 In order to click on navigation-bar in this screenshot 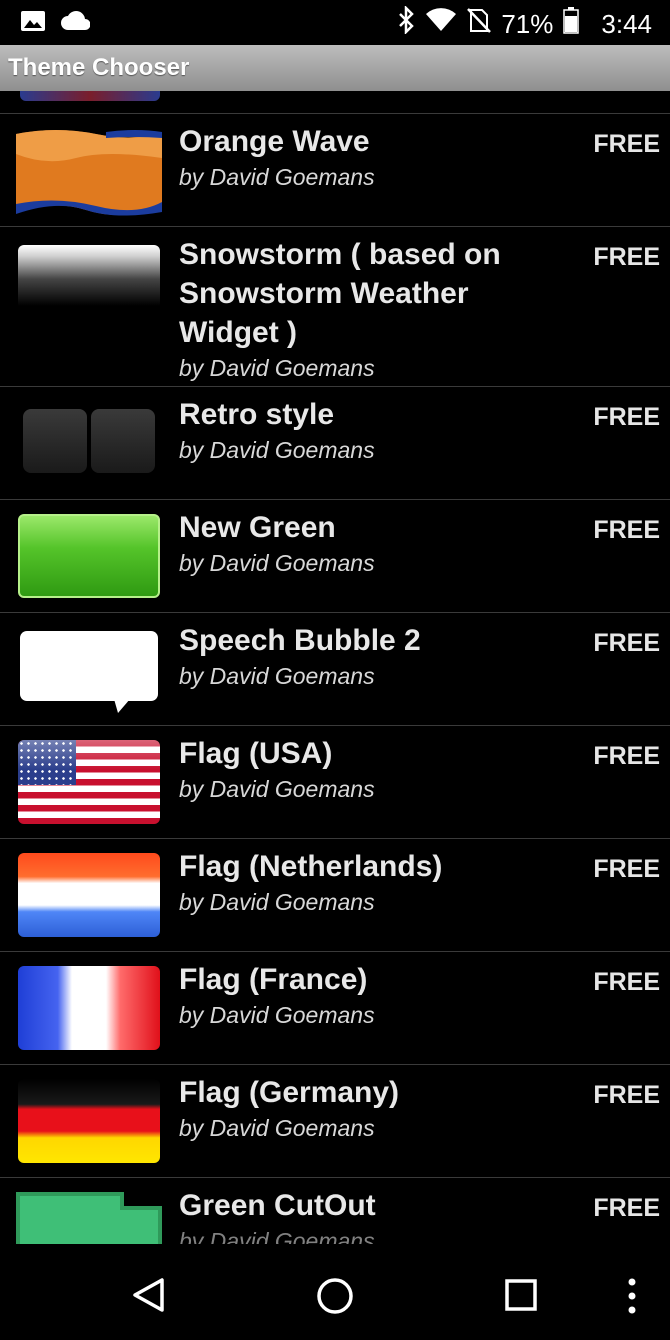, I will do `click(335, 1292)`.